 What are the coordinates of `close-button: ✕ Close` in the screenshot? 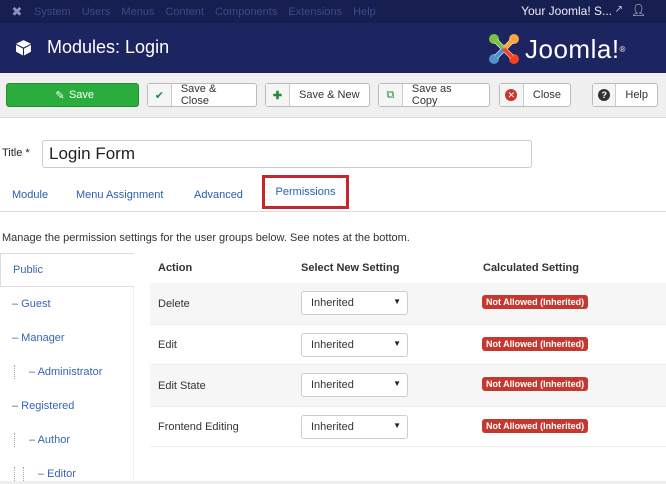 It's located at (535, 95).